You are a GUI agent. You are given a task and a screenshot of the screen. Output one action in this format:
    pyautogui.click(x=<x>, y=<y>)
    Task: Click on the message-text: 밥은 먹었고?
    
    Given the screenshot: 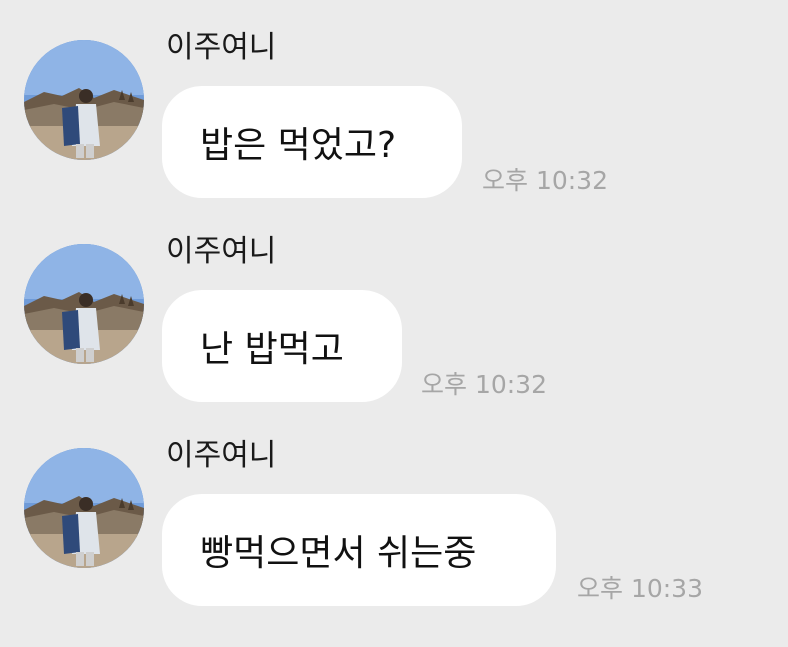 What is the action you would take?
    pyautogui.click(x=298, y=145)
    